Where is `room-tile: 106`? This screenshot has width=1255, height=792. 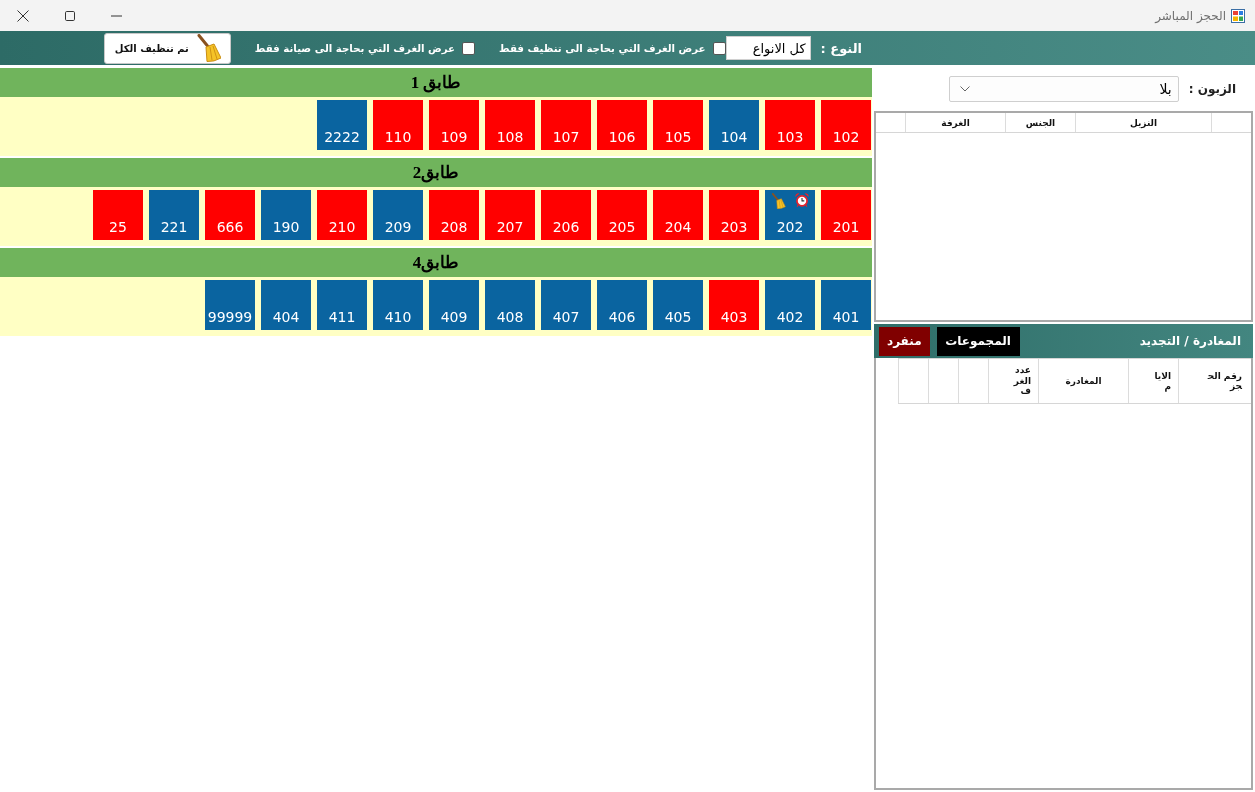
room-tile: 106 is located at coordinates (622, 125).